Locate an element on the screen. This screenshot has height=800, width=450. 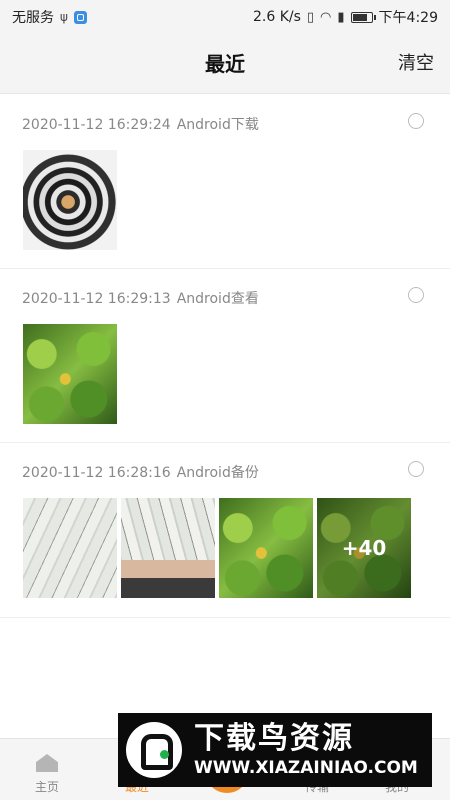
tab-home-label: 主页 is located at coordinates (46, 787).